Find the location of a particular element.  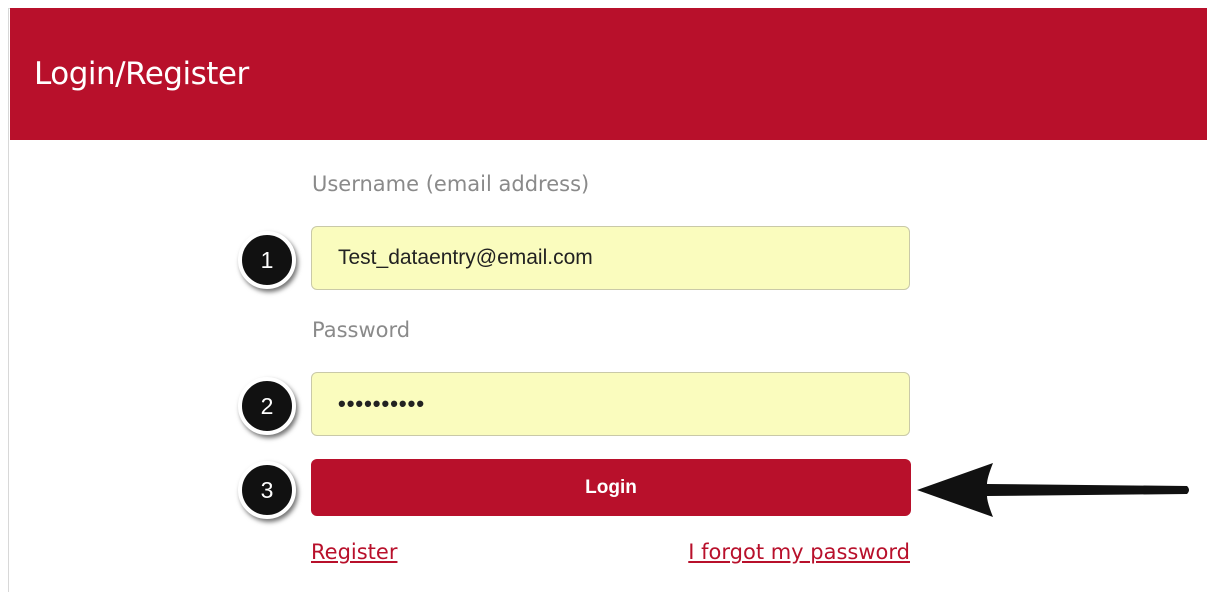

step-3-badge: 3 is located at coordinates (267, 490).